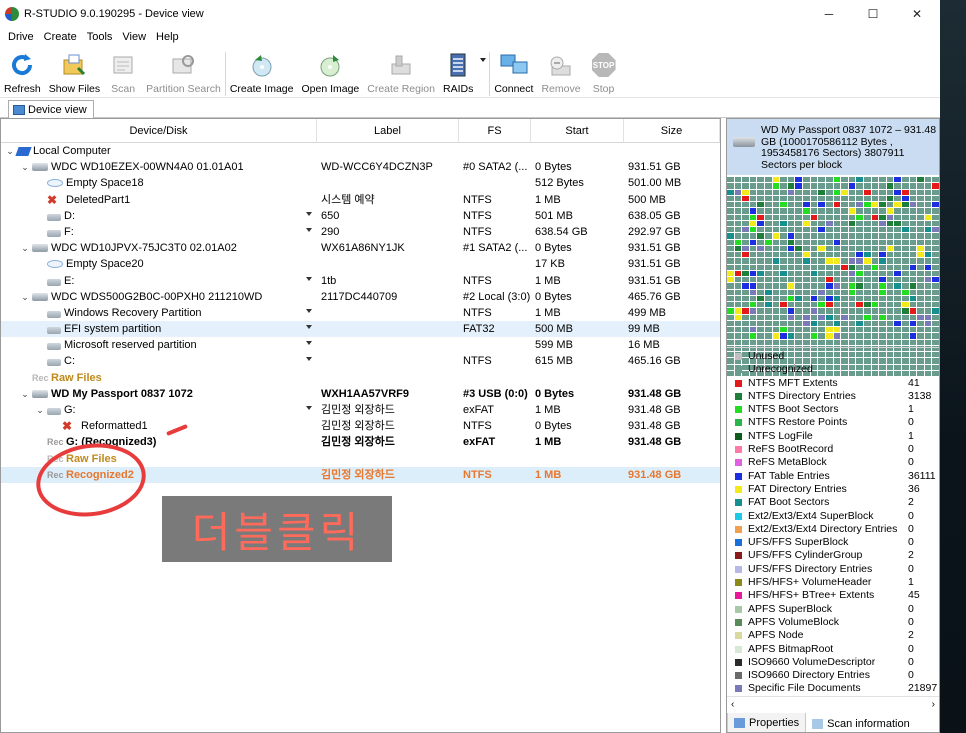 This screenshot has width=966, height=733. Describe the element at coordinates (388, 131) in the screenshot. I see `column-label: Label` at that location.